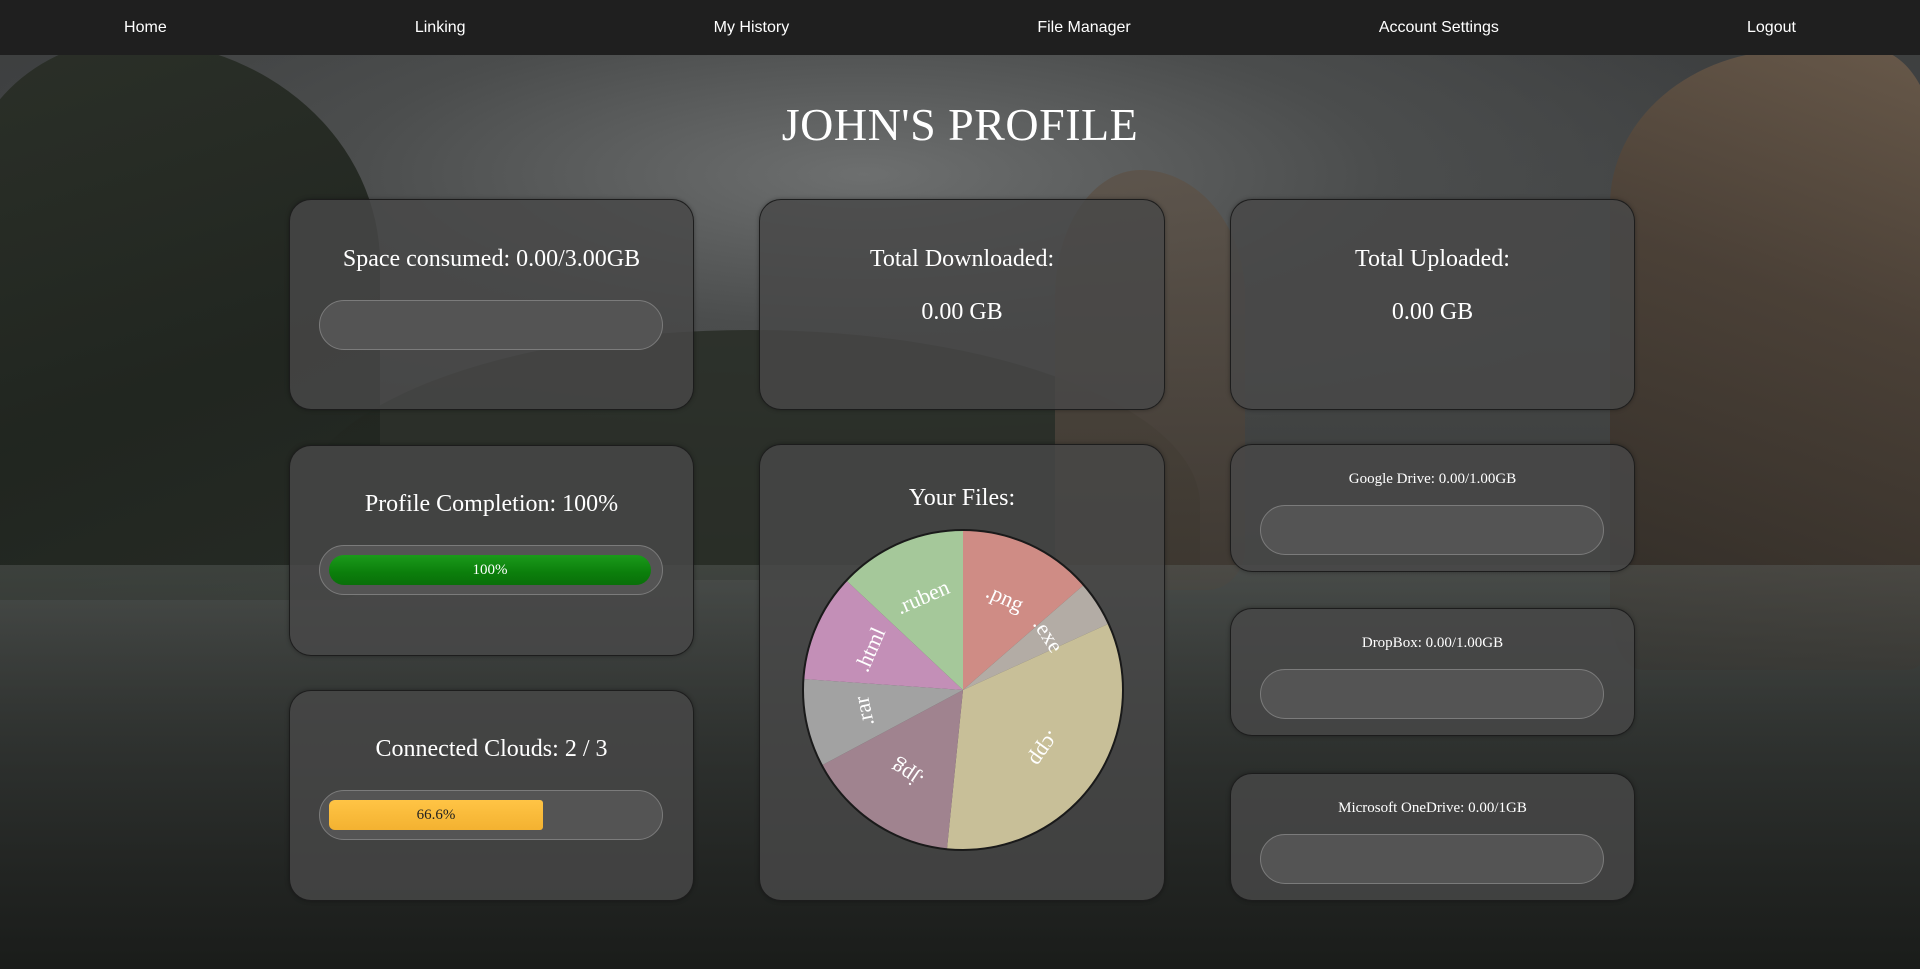 The height and width of the screenshot is (969, 1920). I want to click on connected-clouds-progress-fill: 66.6%, so click(436, 815).